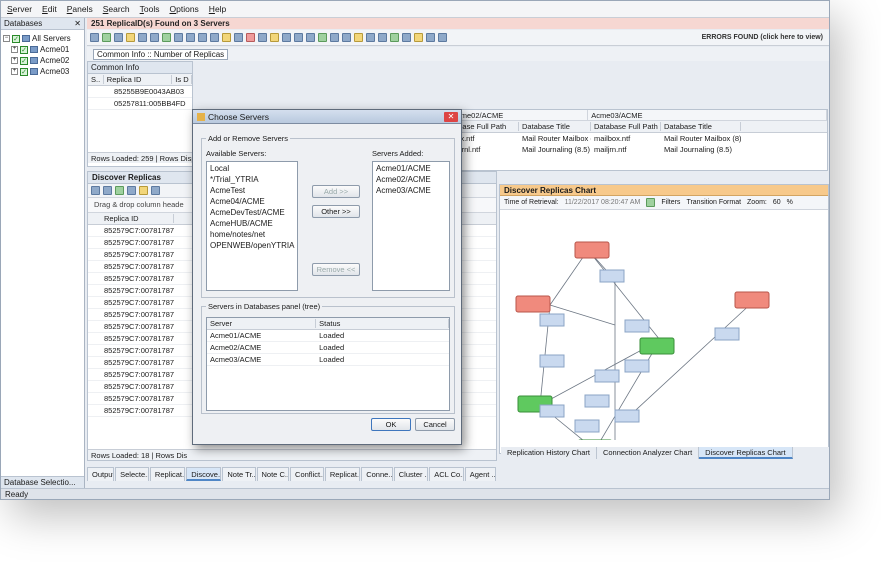 This screenshot has width=881, height=580. I want to click on print-icon, so click(334, 37).